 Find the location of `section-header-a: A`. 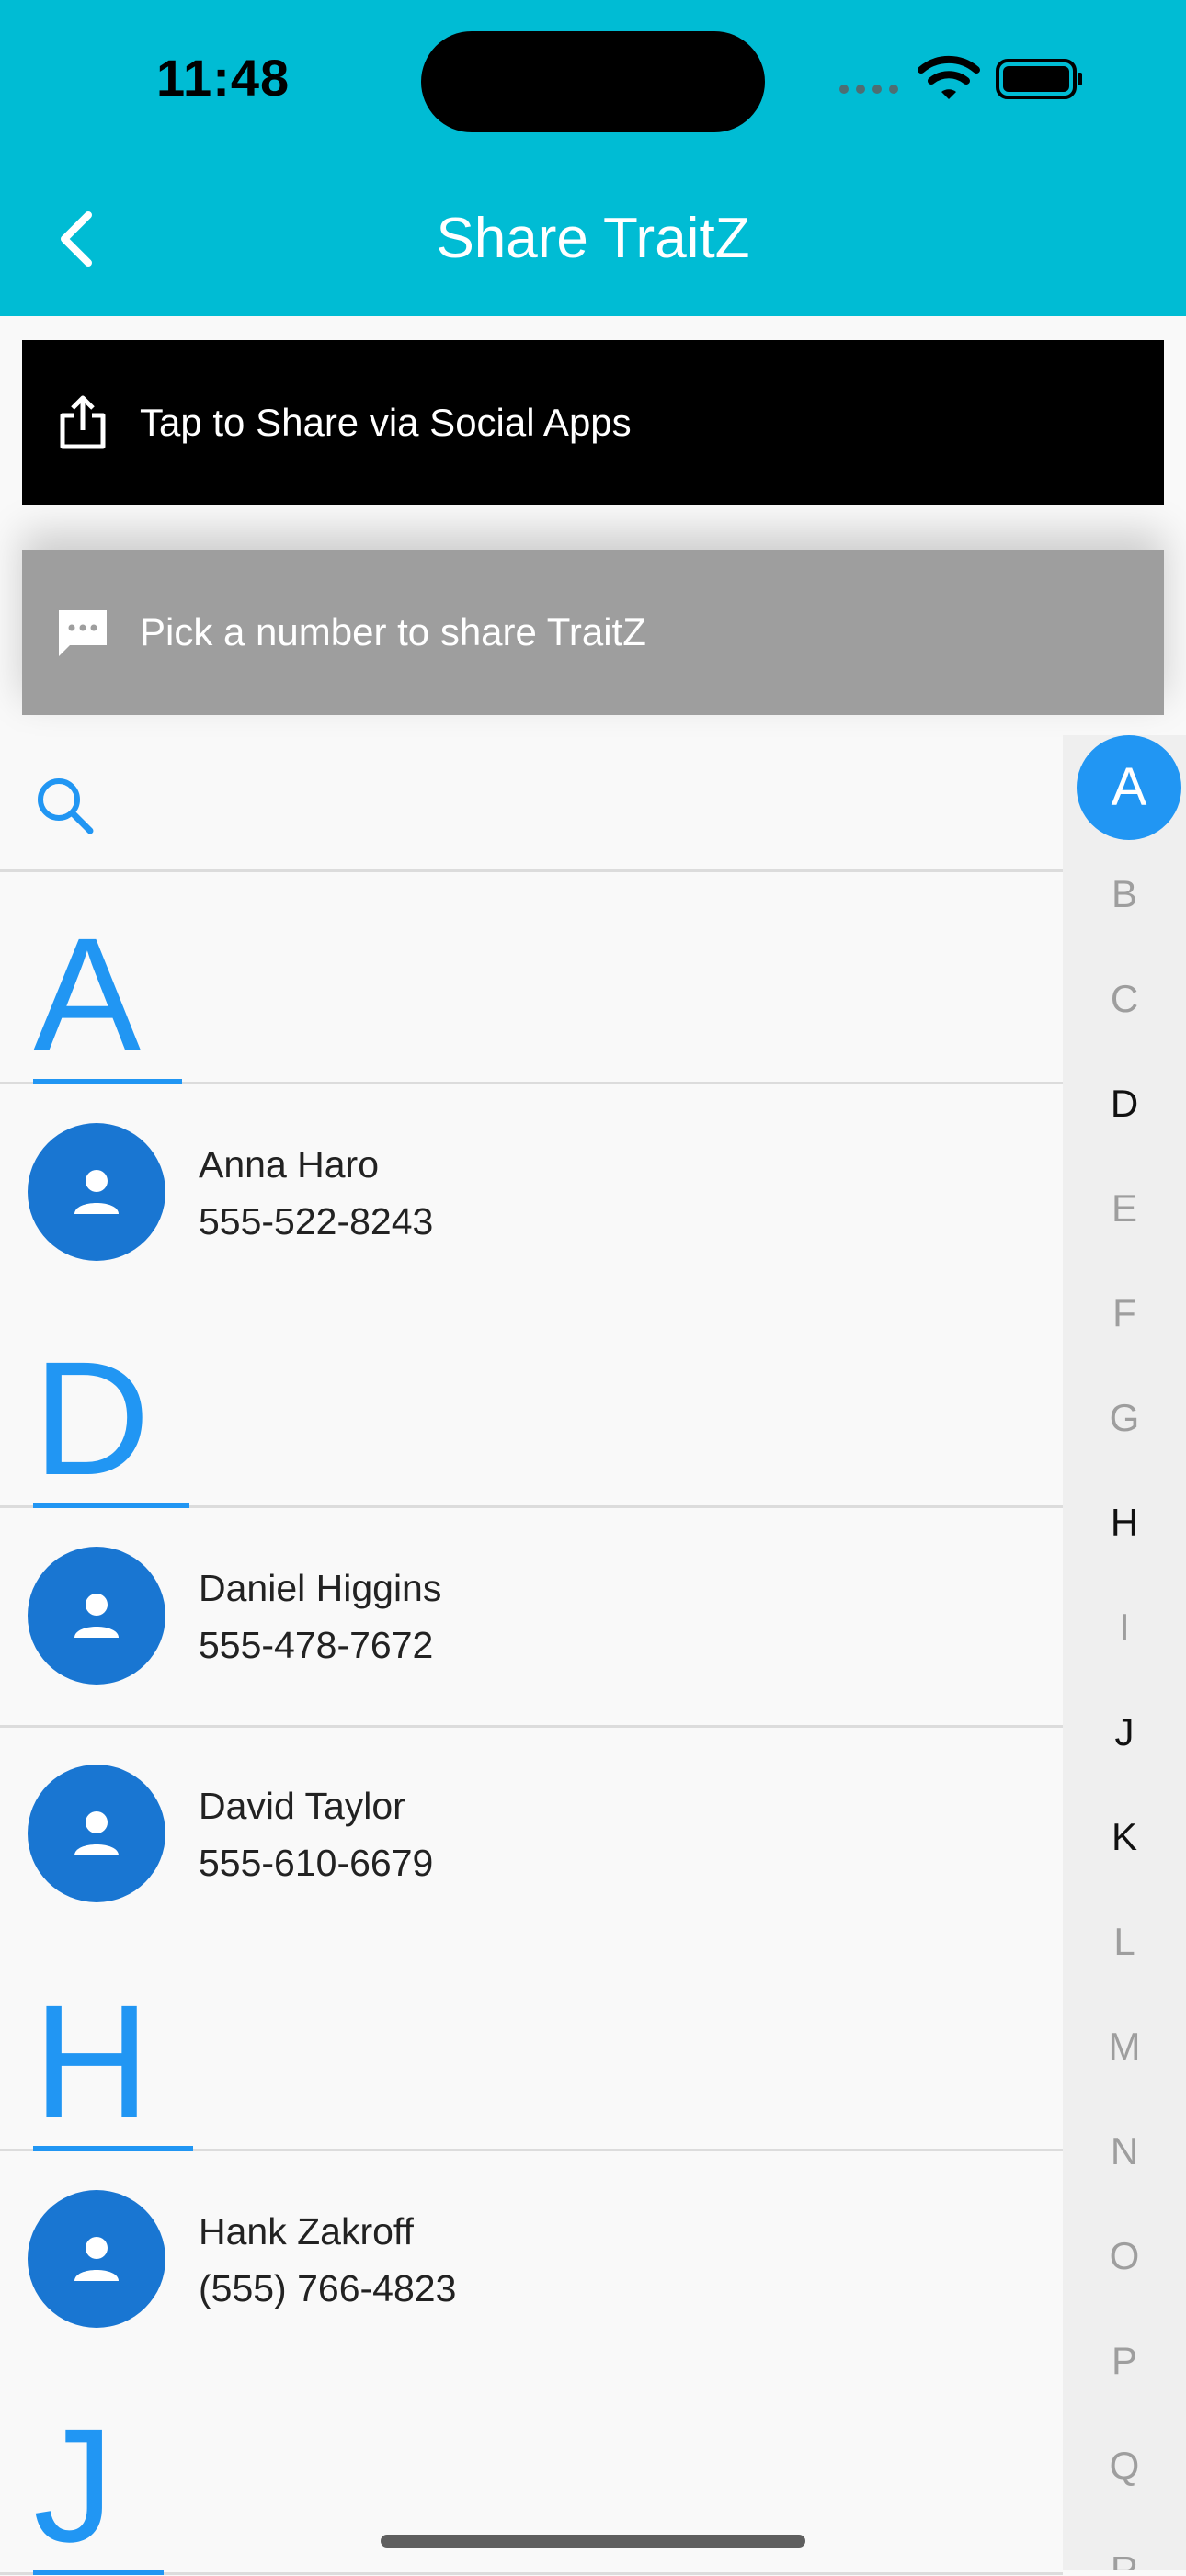

section-header-a: A is located at coordinates (531, 978).